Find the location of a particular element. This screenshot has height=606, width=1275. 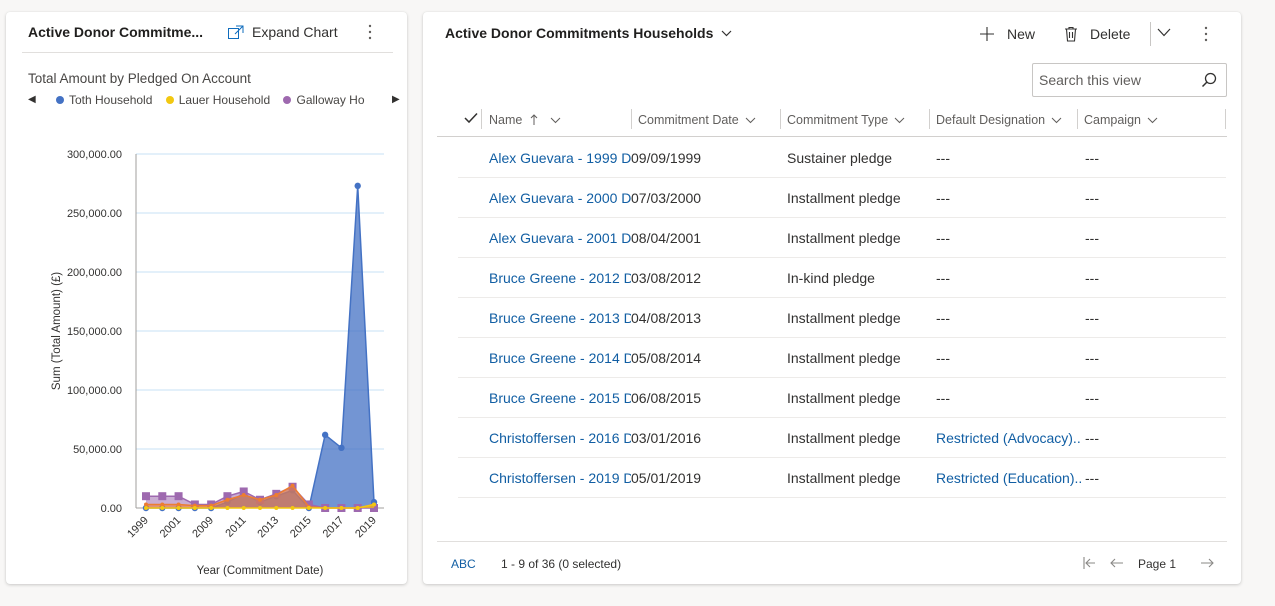

view-selector: Active Donor Commitments Households is located at coordinates (588, 33).